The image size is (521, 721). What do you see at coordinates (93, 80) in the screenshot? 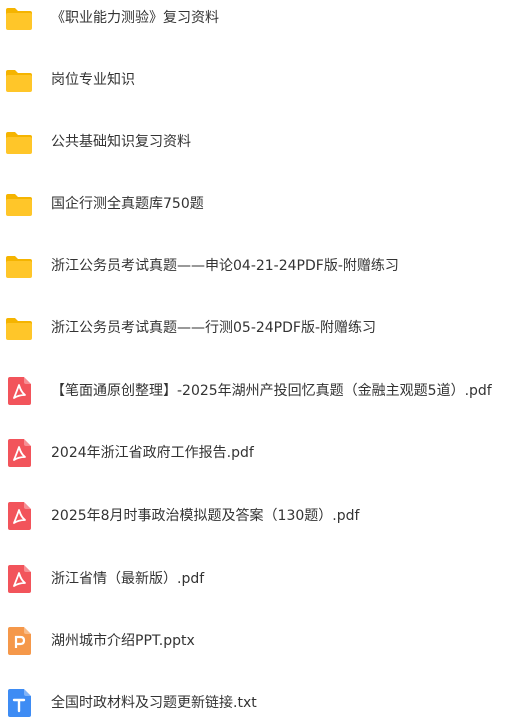
I see `file-name: 岗位专业知识` at bounding box center [93, 80].